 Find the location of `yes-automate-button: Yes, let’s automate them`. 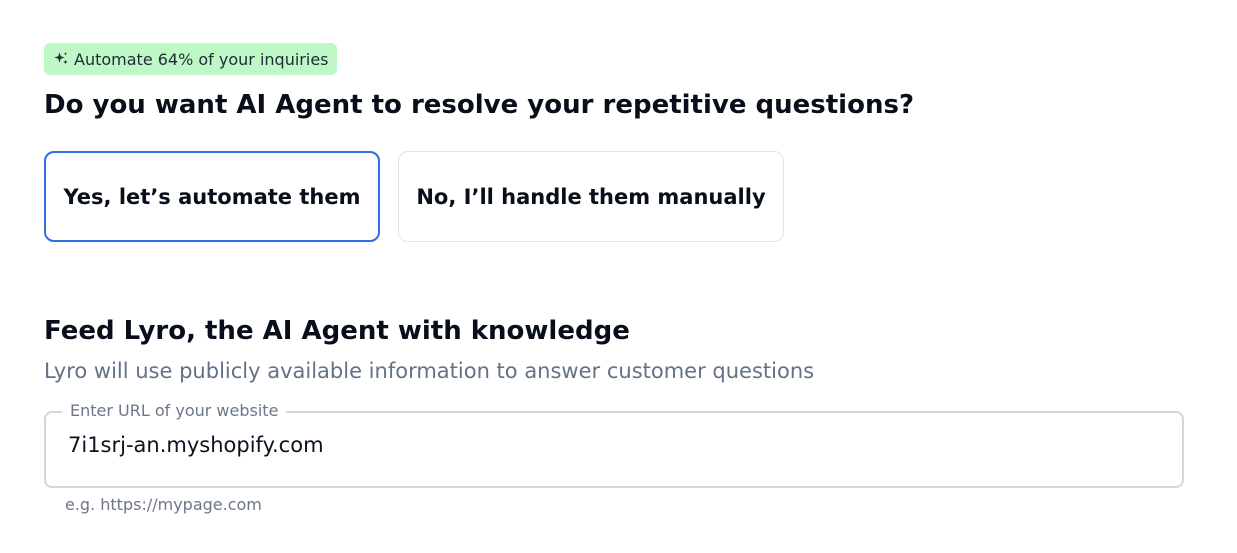

yes-automate-button: Yes, let’s automate them is located at coordinates (212, 196).